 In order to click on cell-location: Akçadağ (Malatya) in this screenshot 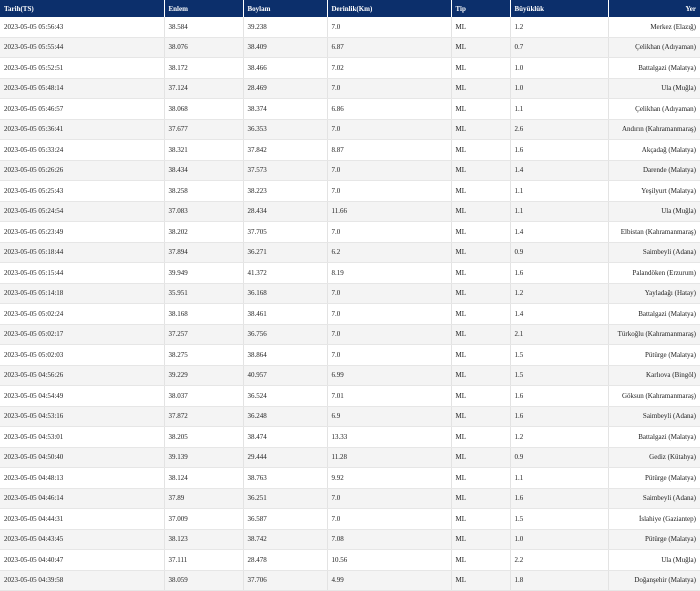, I will do `click(654, 150)`.